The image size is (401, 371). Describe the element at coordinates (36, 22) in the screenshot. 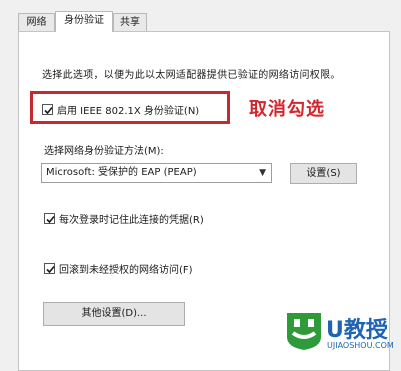

I see `tab-network: 网络` at that location.